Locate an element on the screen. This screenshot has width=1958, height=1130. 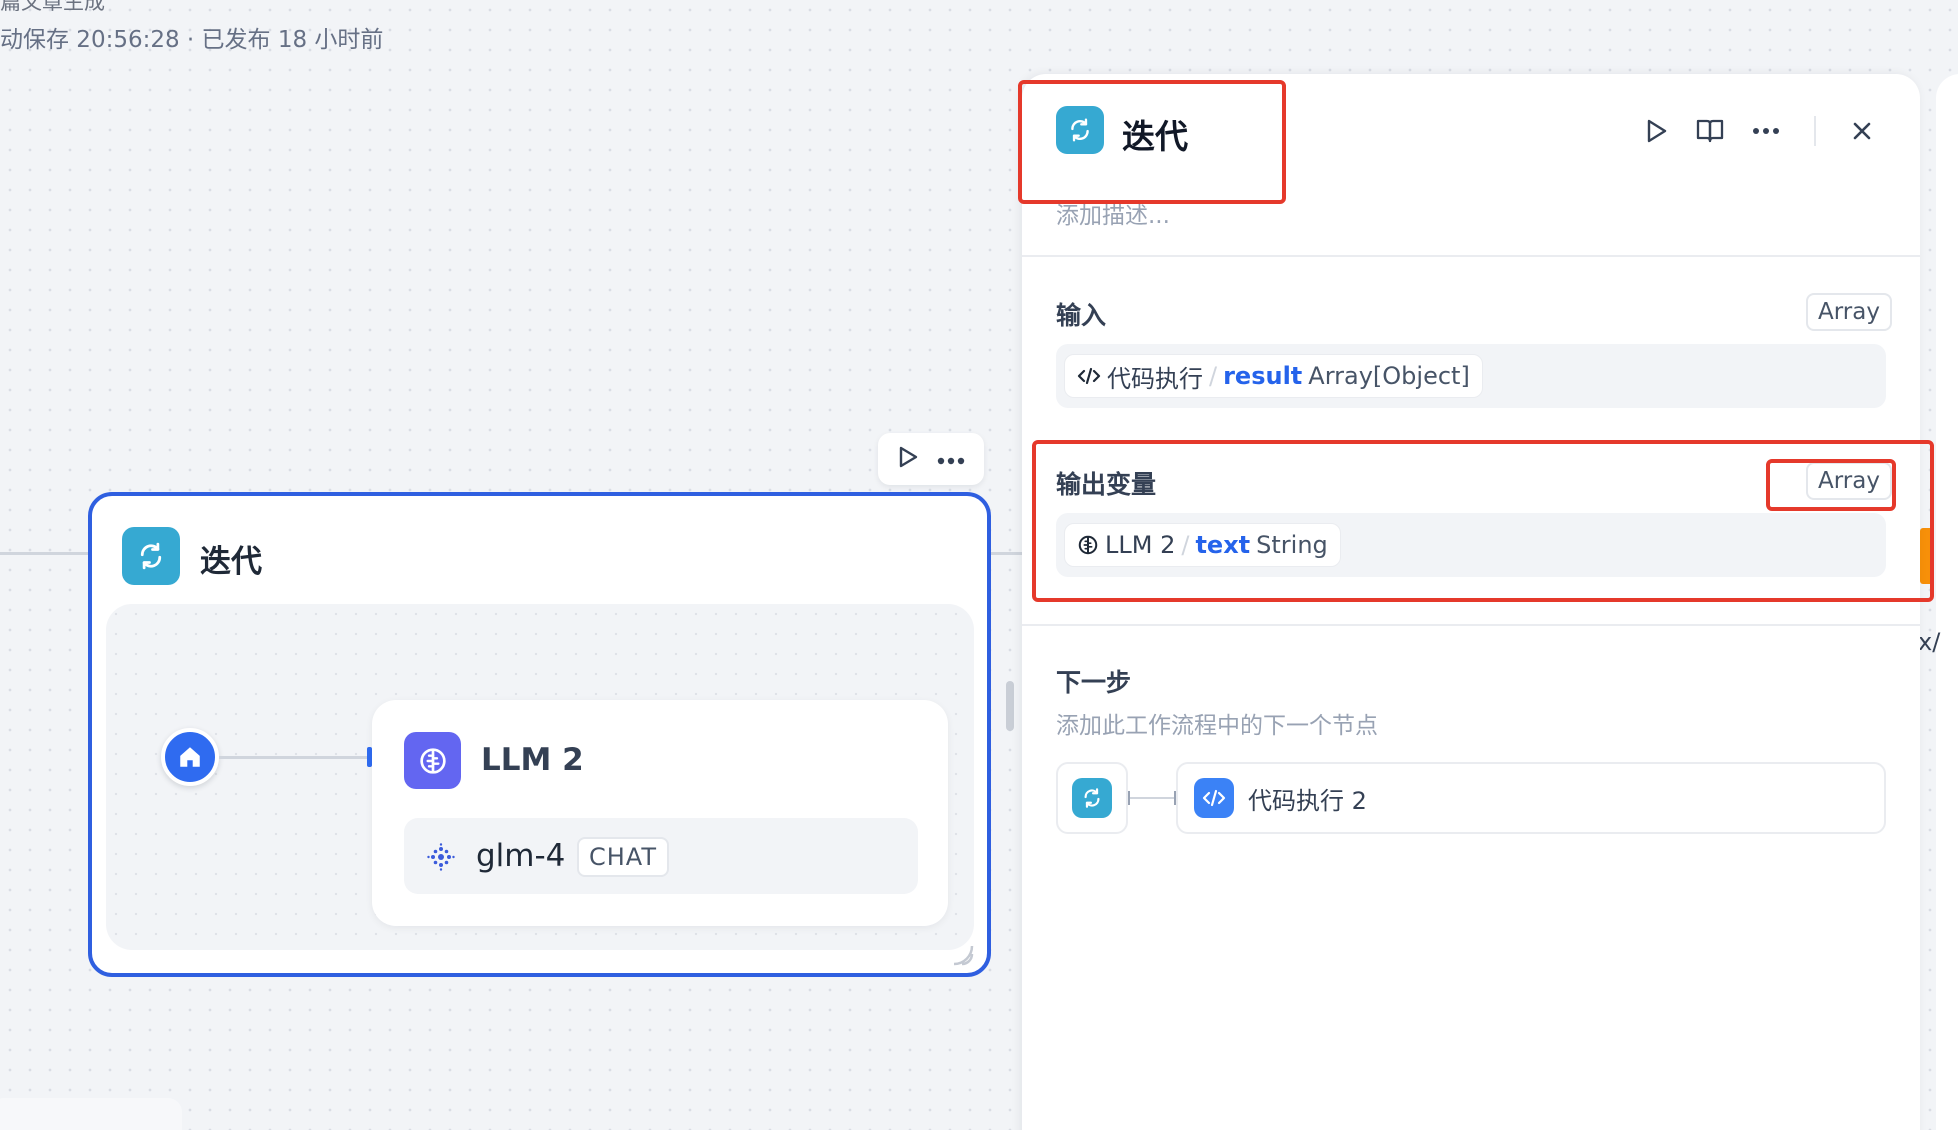
node-more-icon is located at coordinates (951, 459).